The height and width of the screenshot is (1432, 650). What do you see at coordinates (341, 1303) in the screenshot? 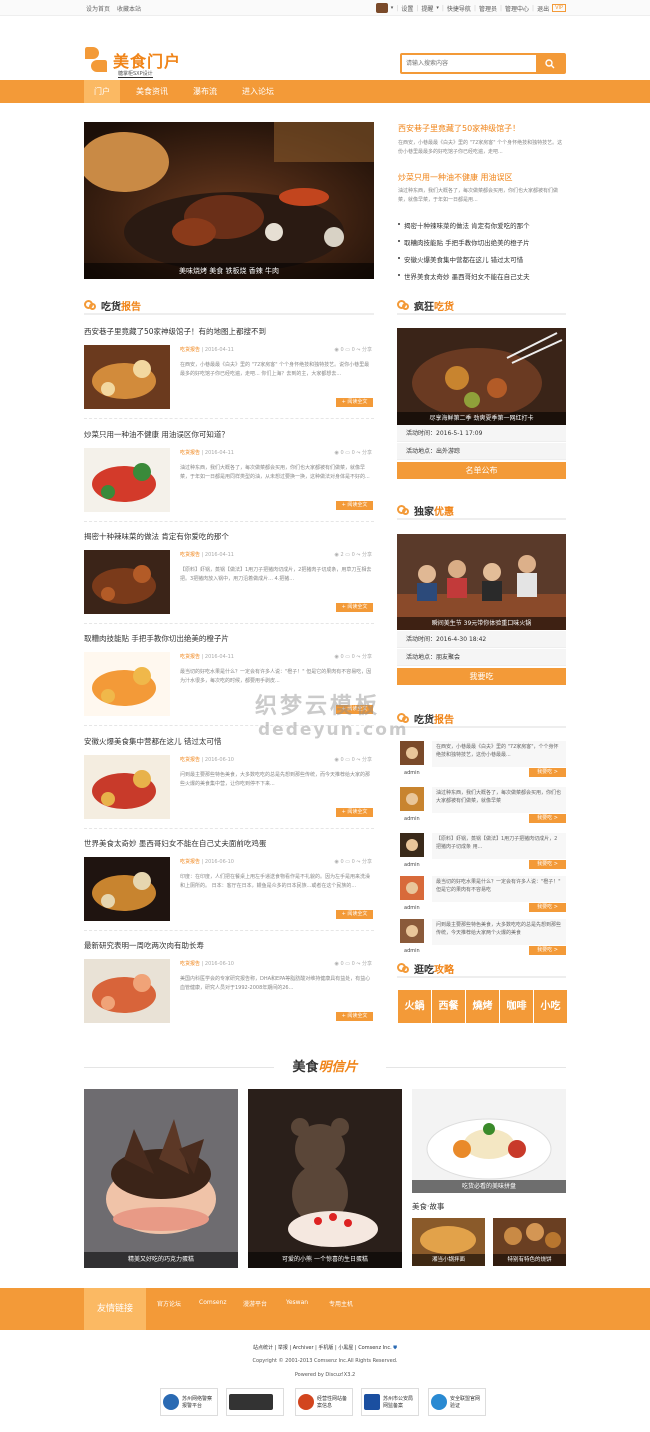
I see `friend-link: 专用主机` at bounding box center [341, 1303].